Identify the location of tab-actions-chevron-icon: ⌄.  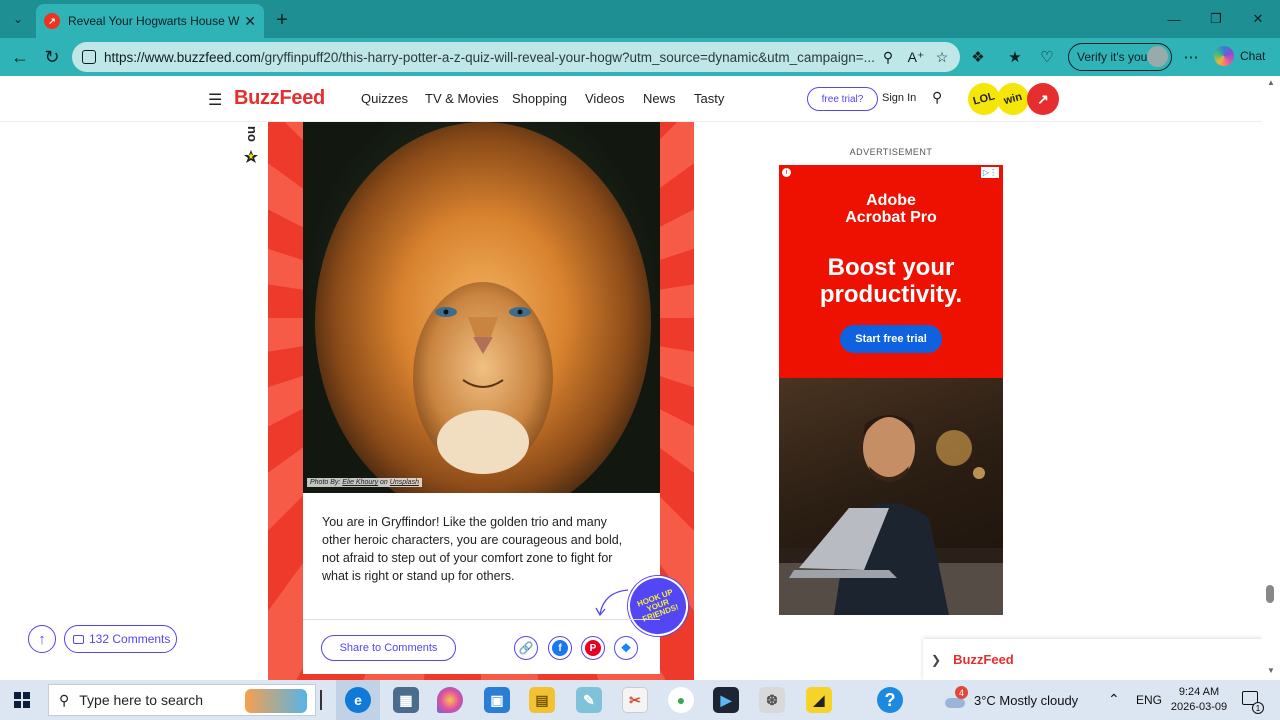
(18, 19).